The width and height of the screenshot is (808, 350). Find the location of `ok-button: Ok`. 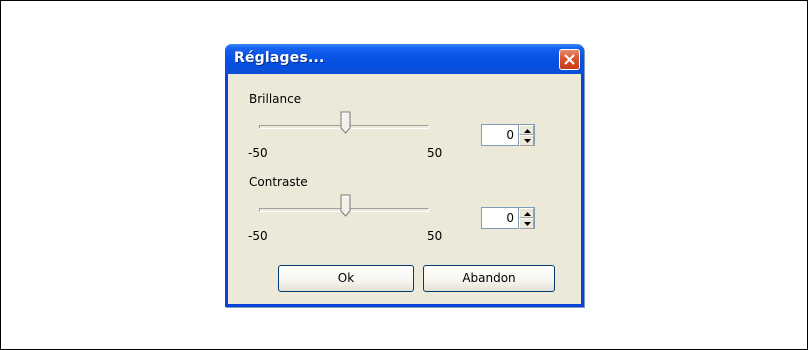

ok-button: Ok is located at coordinates (346, 278).